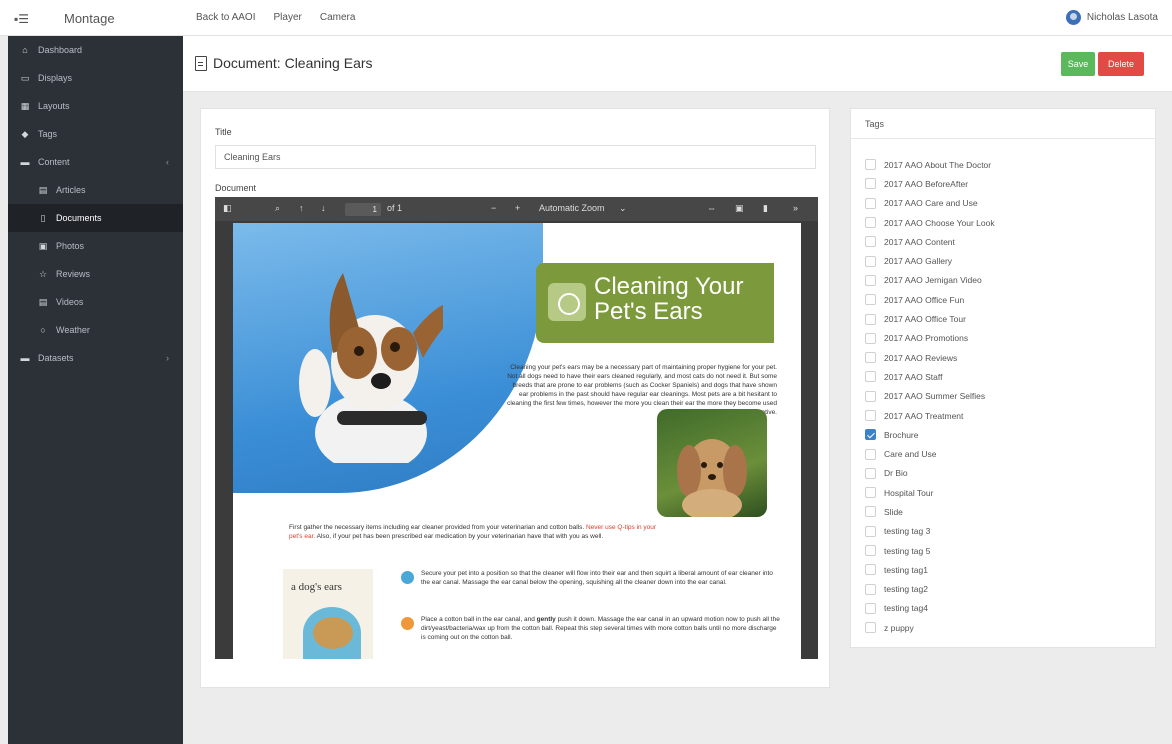  I want to click on tag-label: Hospital Tour, so click(909, 492).